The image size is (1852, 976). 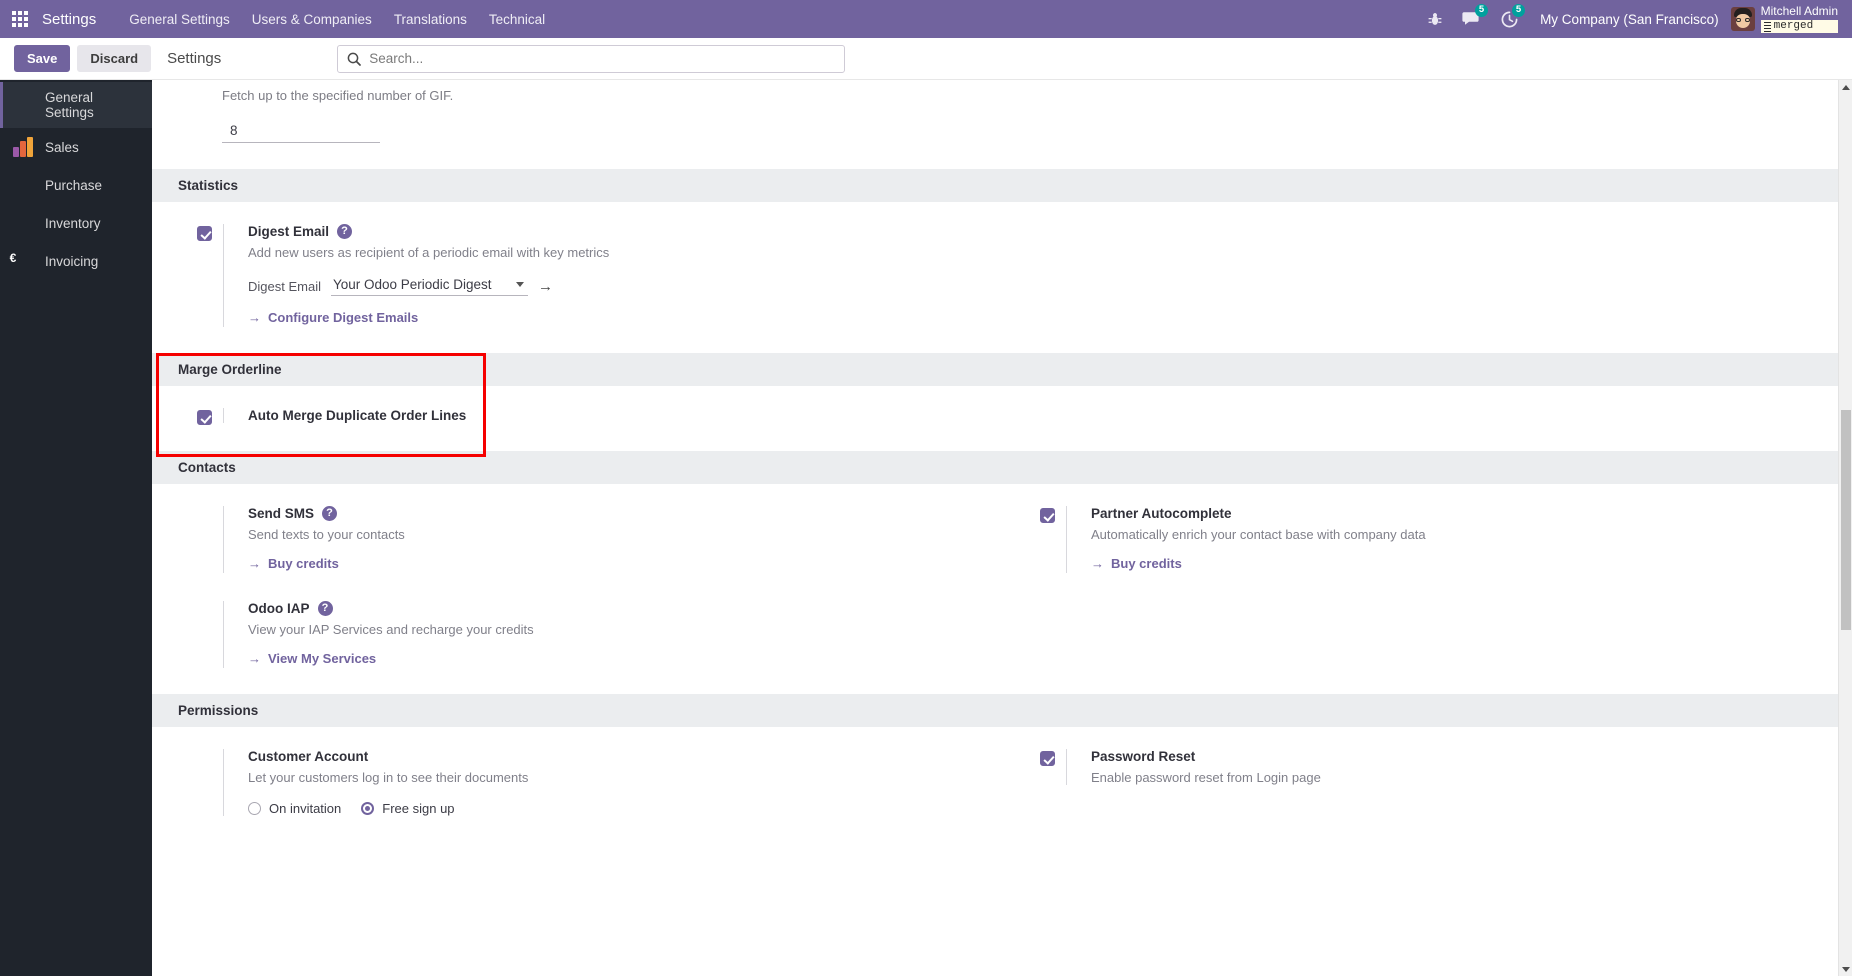 What do you see at coordinates (1047, 758) in the screenshot?
I see `password-reset-checkbox` at bounding box center [1047, 758].